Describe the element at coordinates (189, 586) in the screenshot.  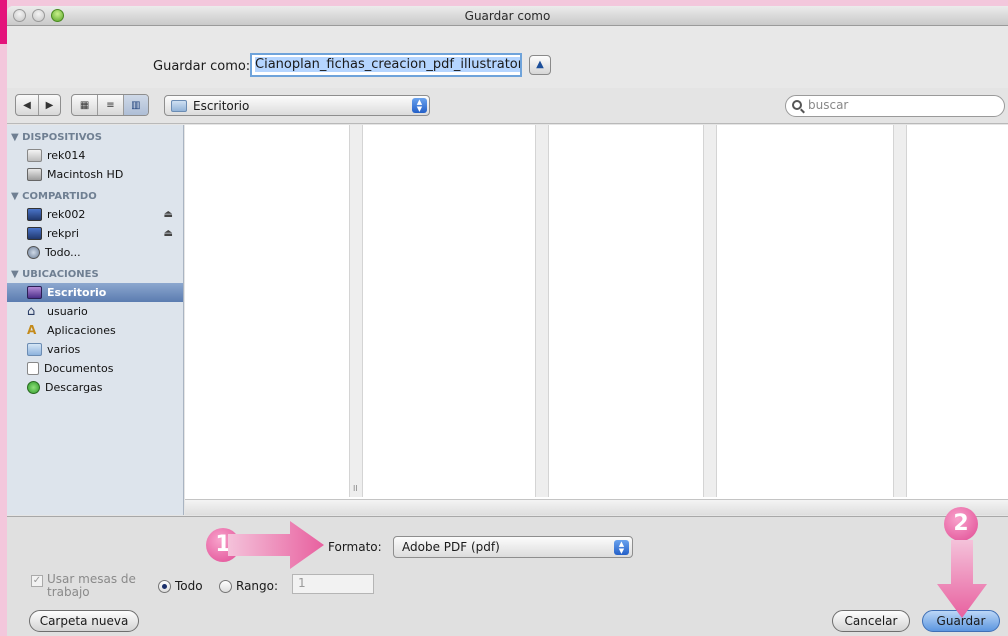
I see `radio-all-label: Todo` at that location.